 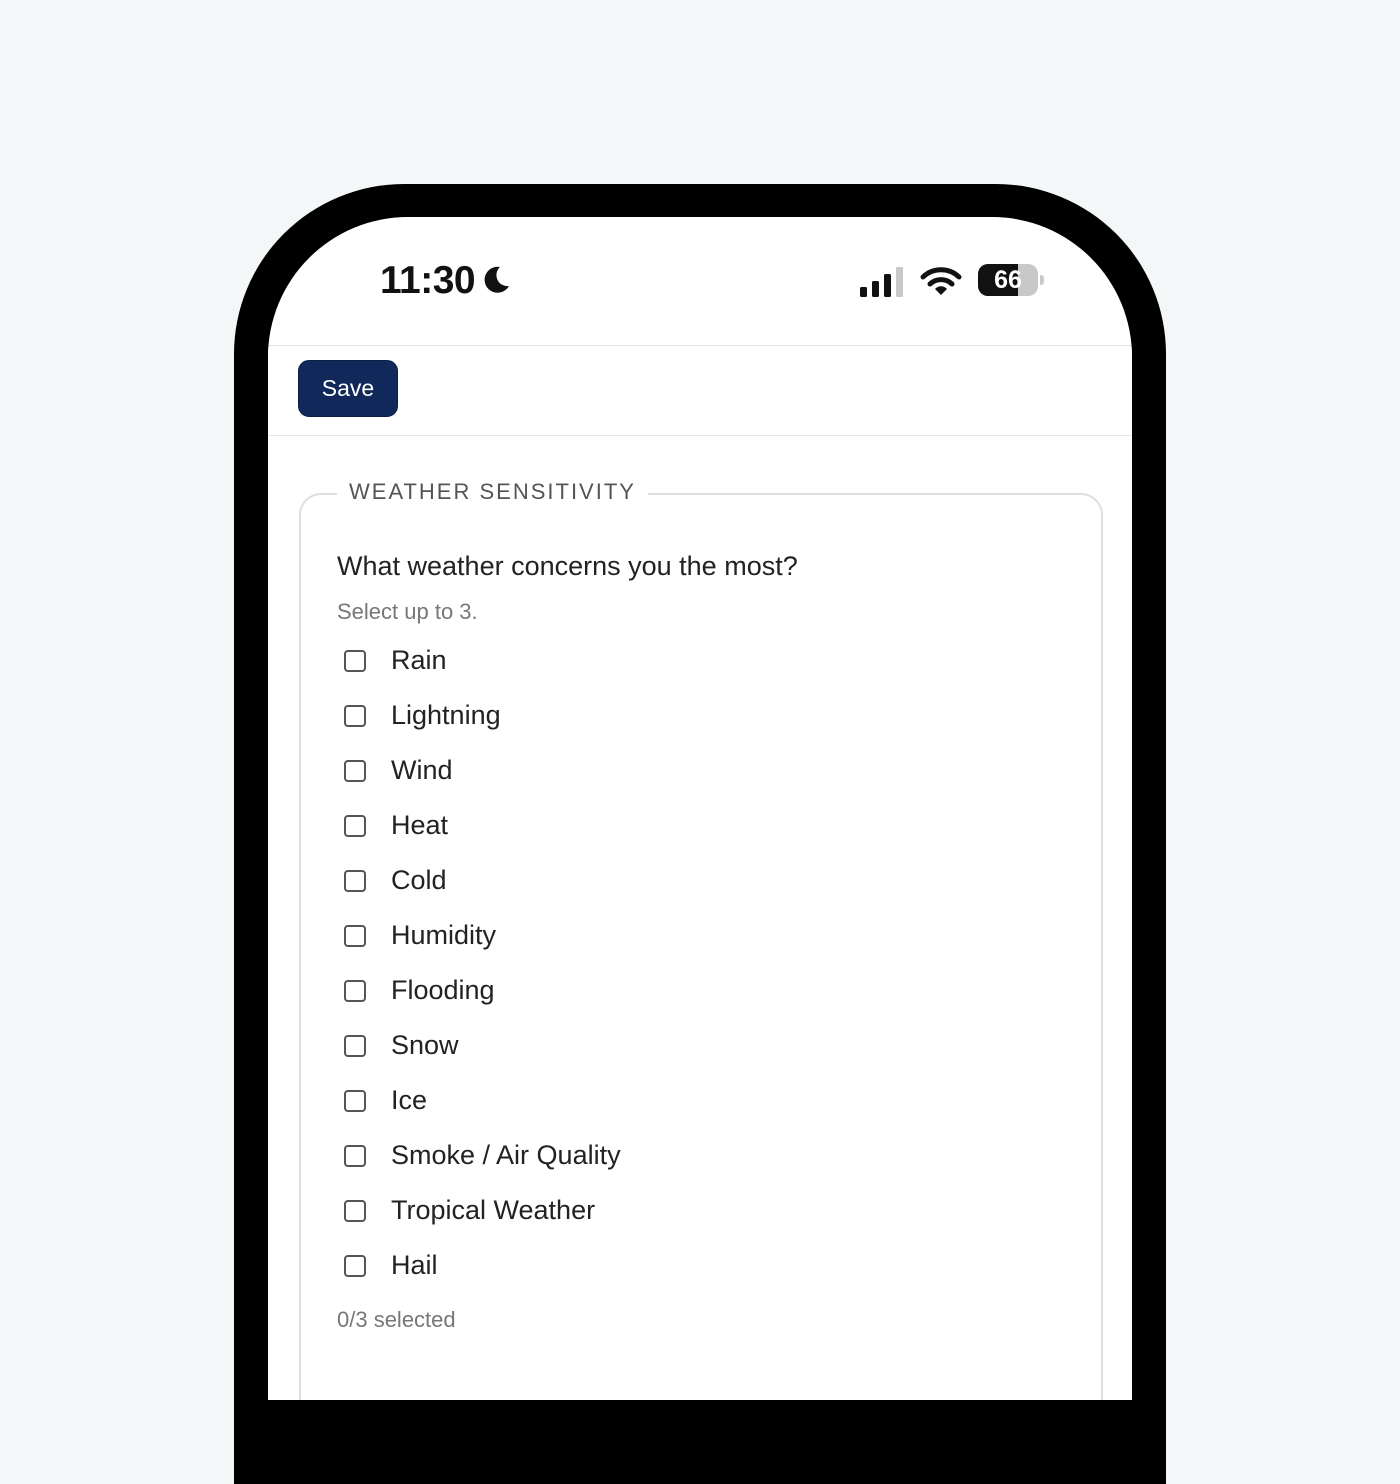 I want to click on option-item: Humidity, so click(x=701, y=937).